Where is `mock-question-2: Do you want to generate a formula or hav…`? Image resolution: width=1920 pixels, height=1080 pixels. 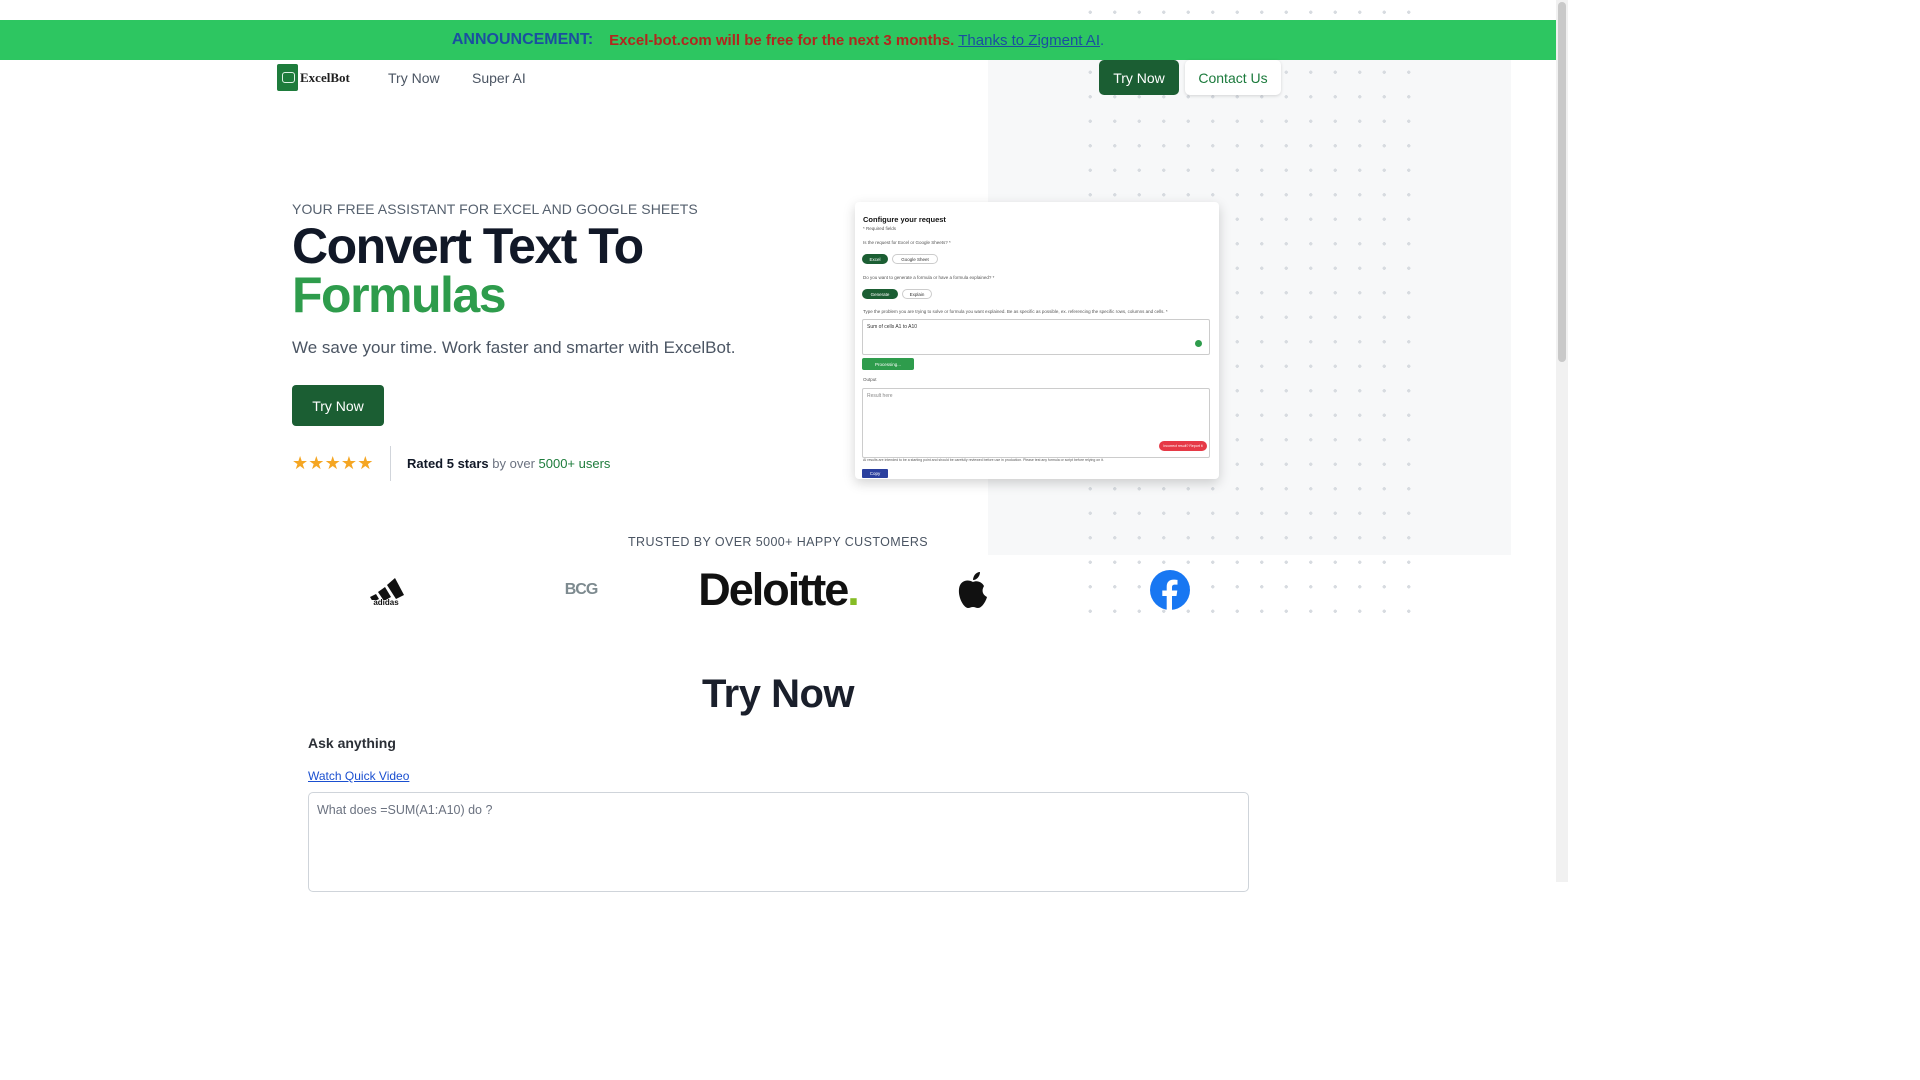 mock-question-2: Do you want to generate a formula or hav… is located at coordinates (929, 277).